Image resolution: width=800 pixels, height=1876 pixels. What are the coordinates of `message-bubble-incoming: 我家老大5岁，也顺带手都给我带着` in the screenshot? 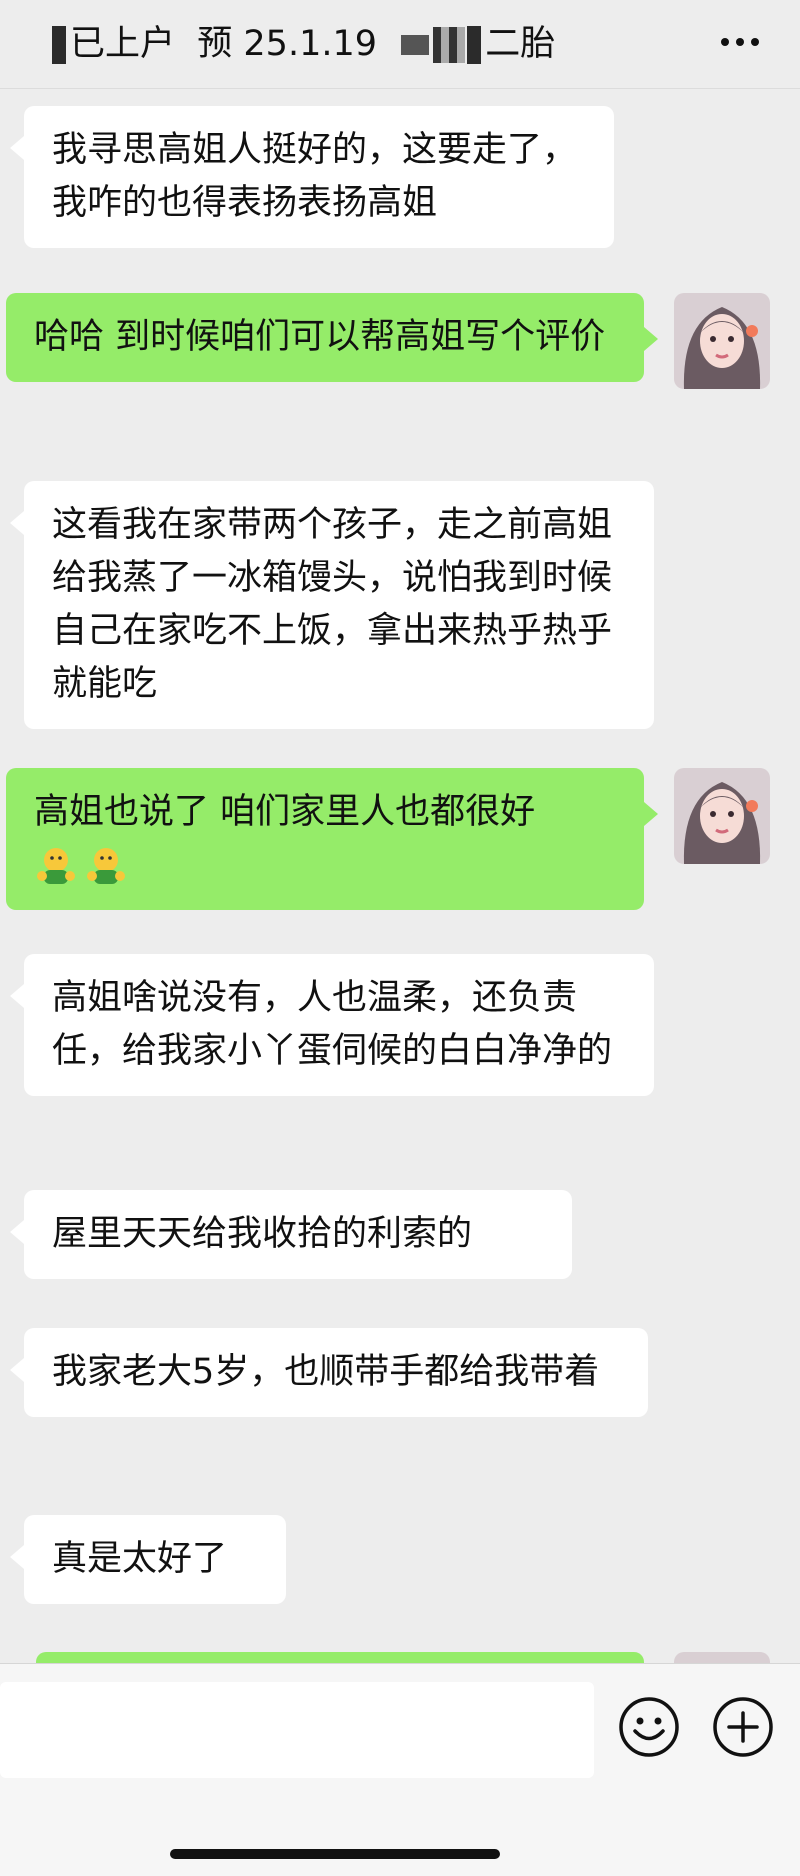 It's located at (329, 1372).